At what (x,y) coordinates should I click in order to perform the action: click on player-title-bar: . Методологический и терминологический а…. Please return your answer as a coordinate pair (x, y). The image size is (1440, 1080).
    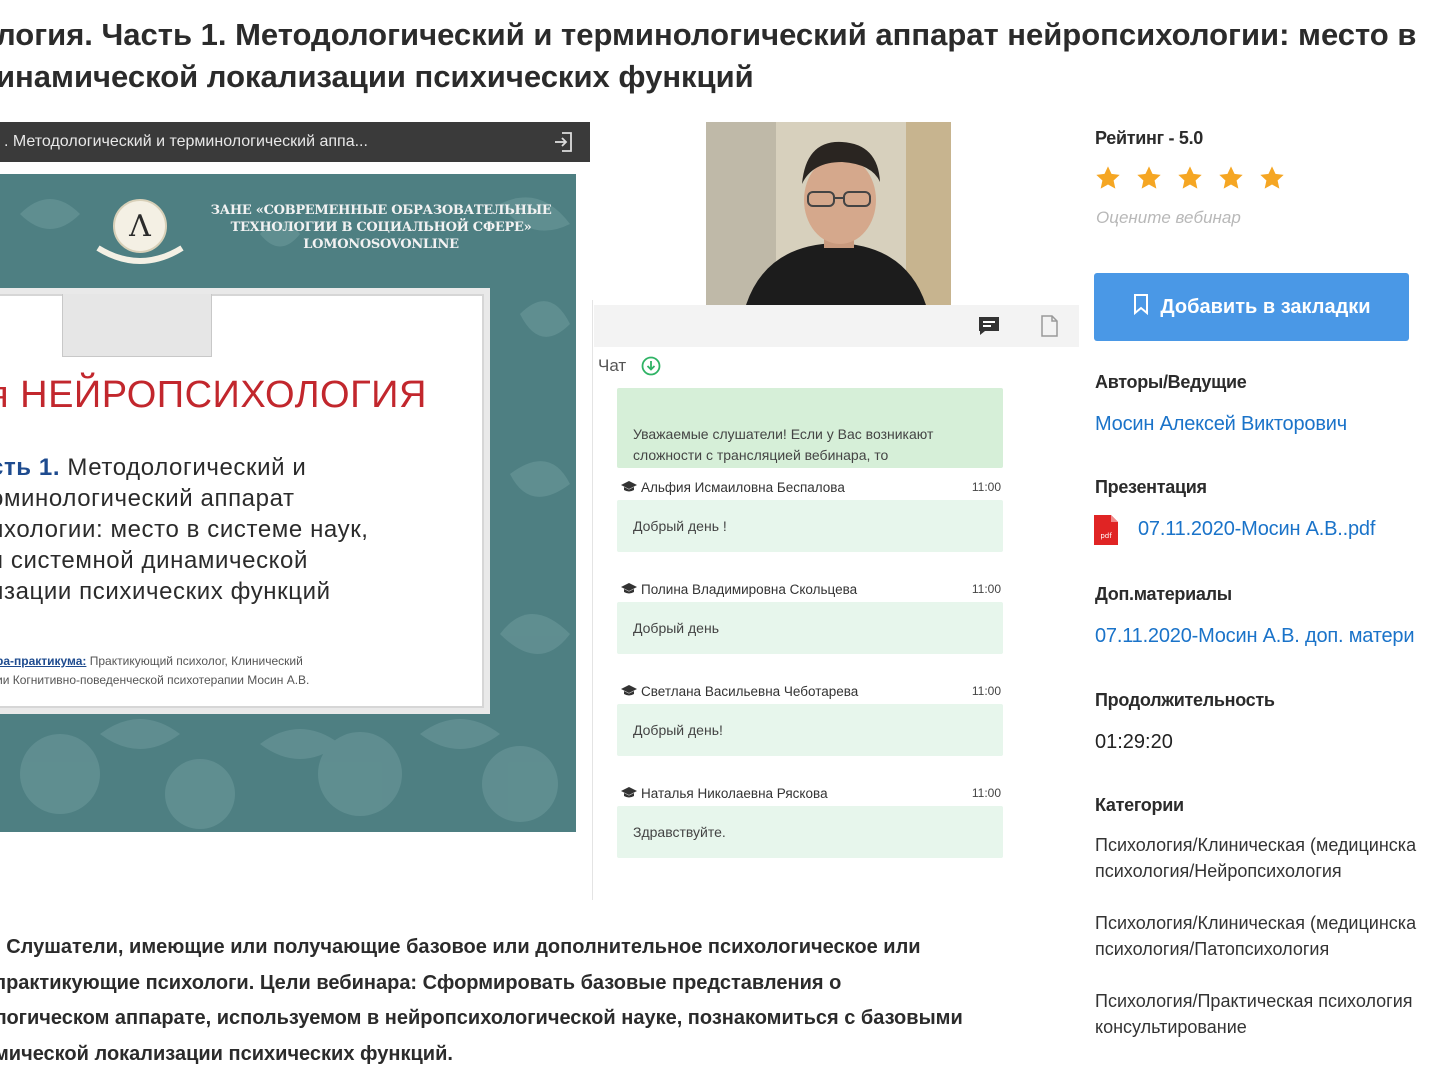
    Looking at the image, I should click on (295, 142).